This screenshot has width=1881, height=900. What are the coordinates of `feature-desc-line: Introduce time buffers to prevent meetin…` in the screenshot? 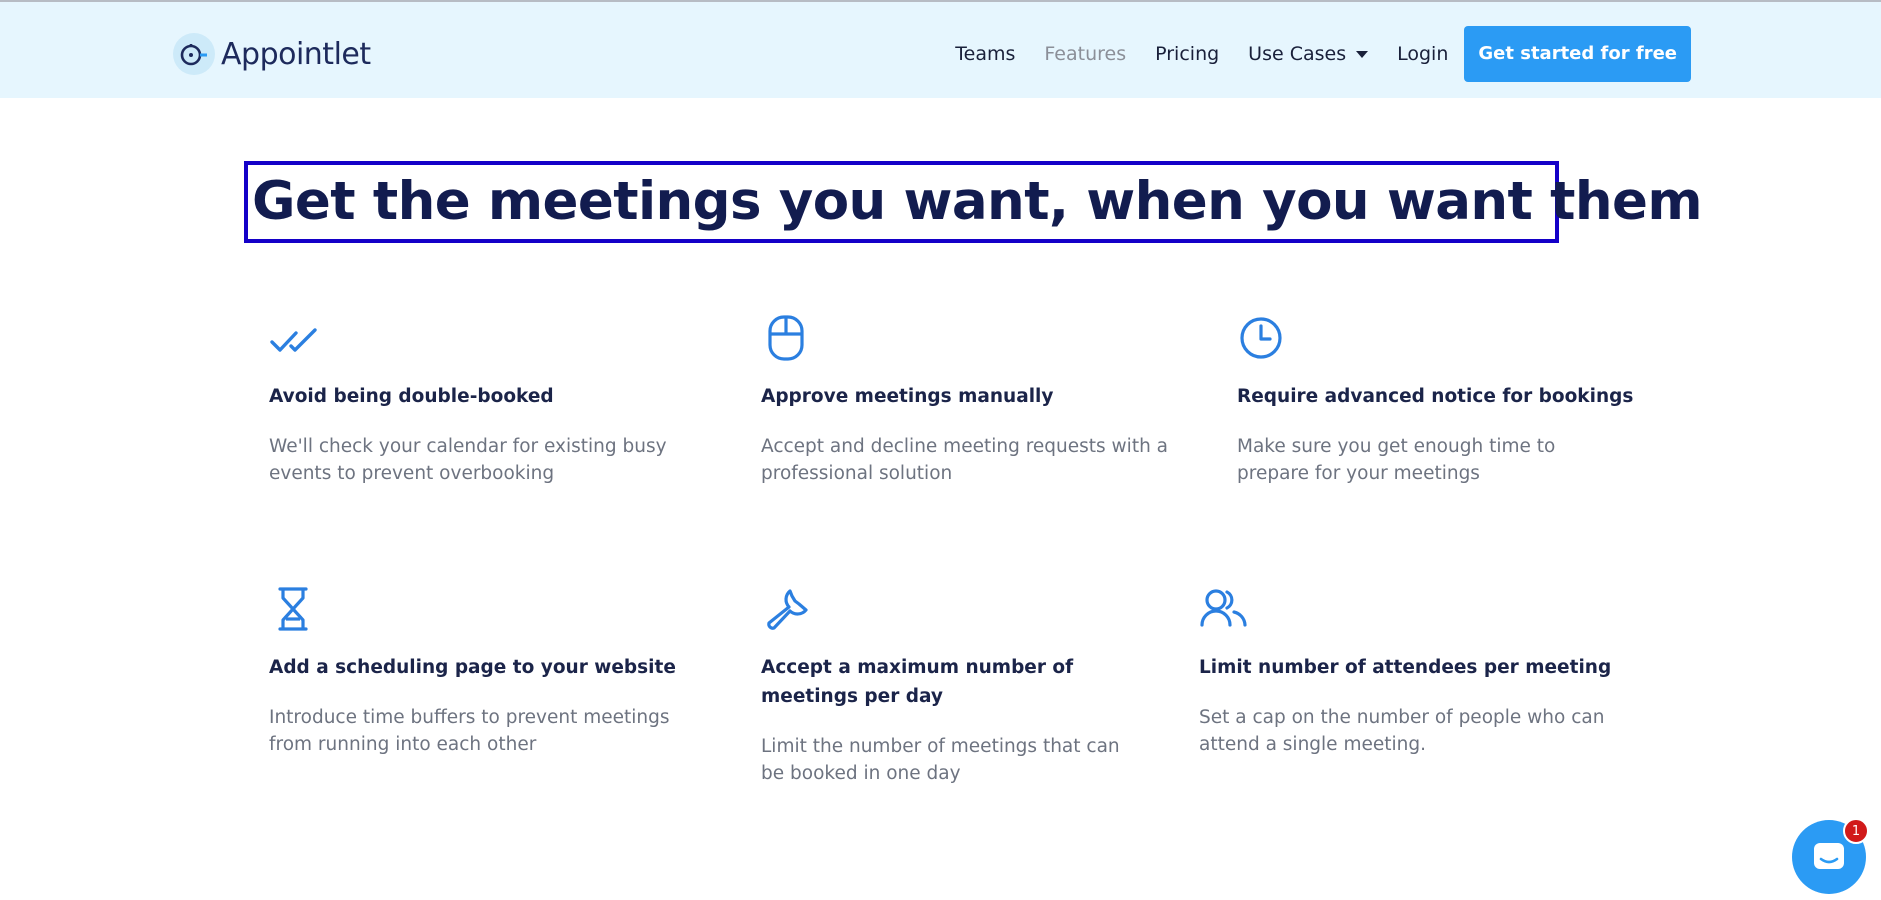 It's located at (469, 717).